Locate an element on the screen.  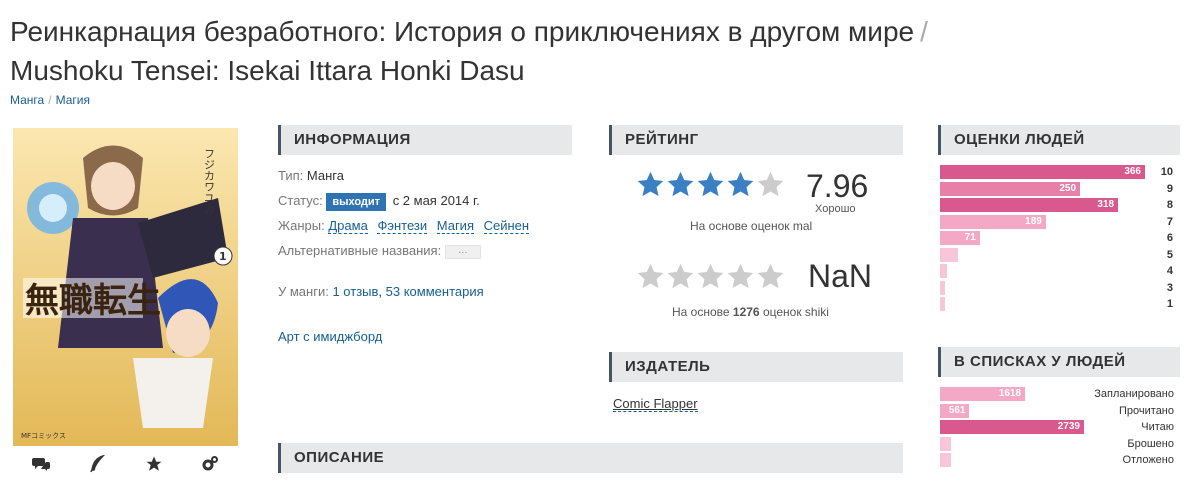
list-row-3: 2739 Читаю is located at coordinates (1060, 427).